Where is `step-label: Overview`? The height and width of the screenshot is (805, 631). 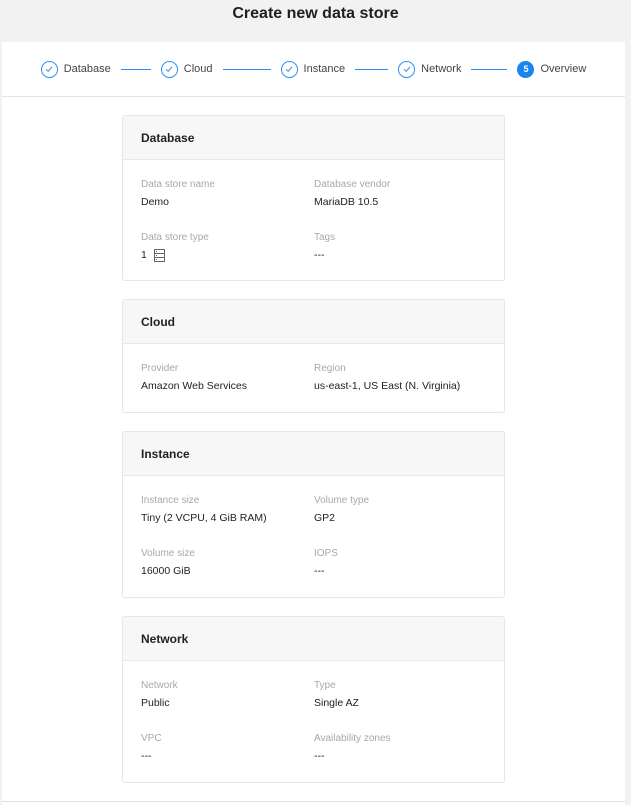 step-label: Overview is located at coordinates (563, 69).